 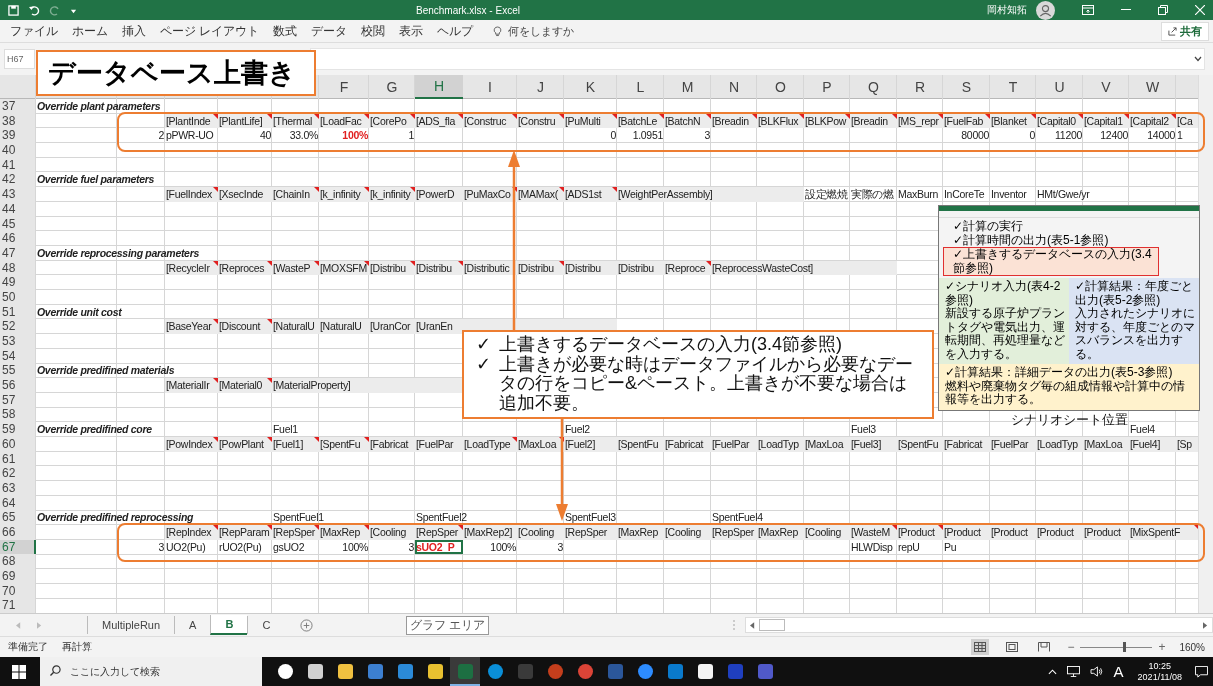 What do you see at coordinates (873, 86) in the screenshot?
I see `column-header: Q` at bounding box center [873, 86].